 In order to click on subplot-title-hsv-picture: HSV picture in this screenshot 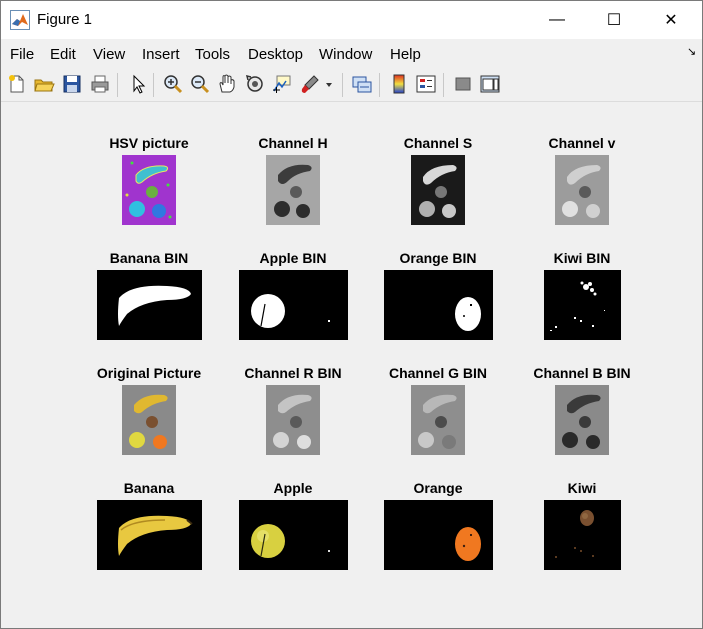, I will do `click(149, 143)`.